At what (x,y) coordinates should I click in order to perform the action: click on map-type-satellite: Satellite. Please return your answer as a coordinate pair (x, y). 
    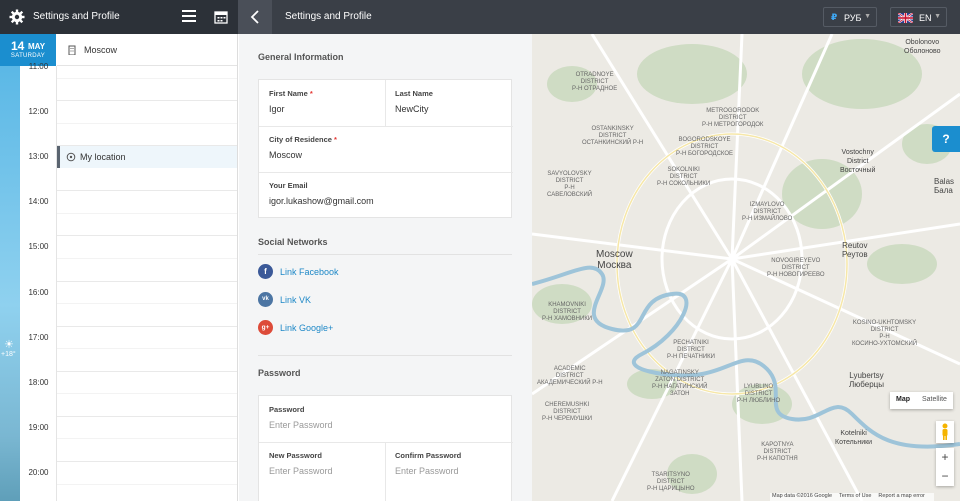
    Looking at the image, I should click on (934, 399).